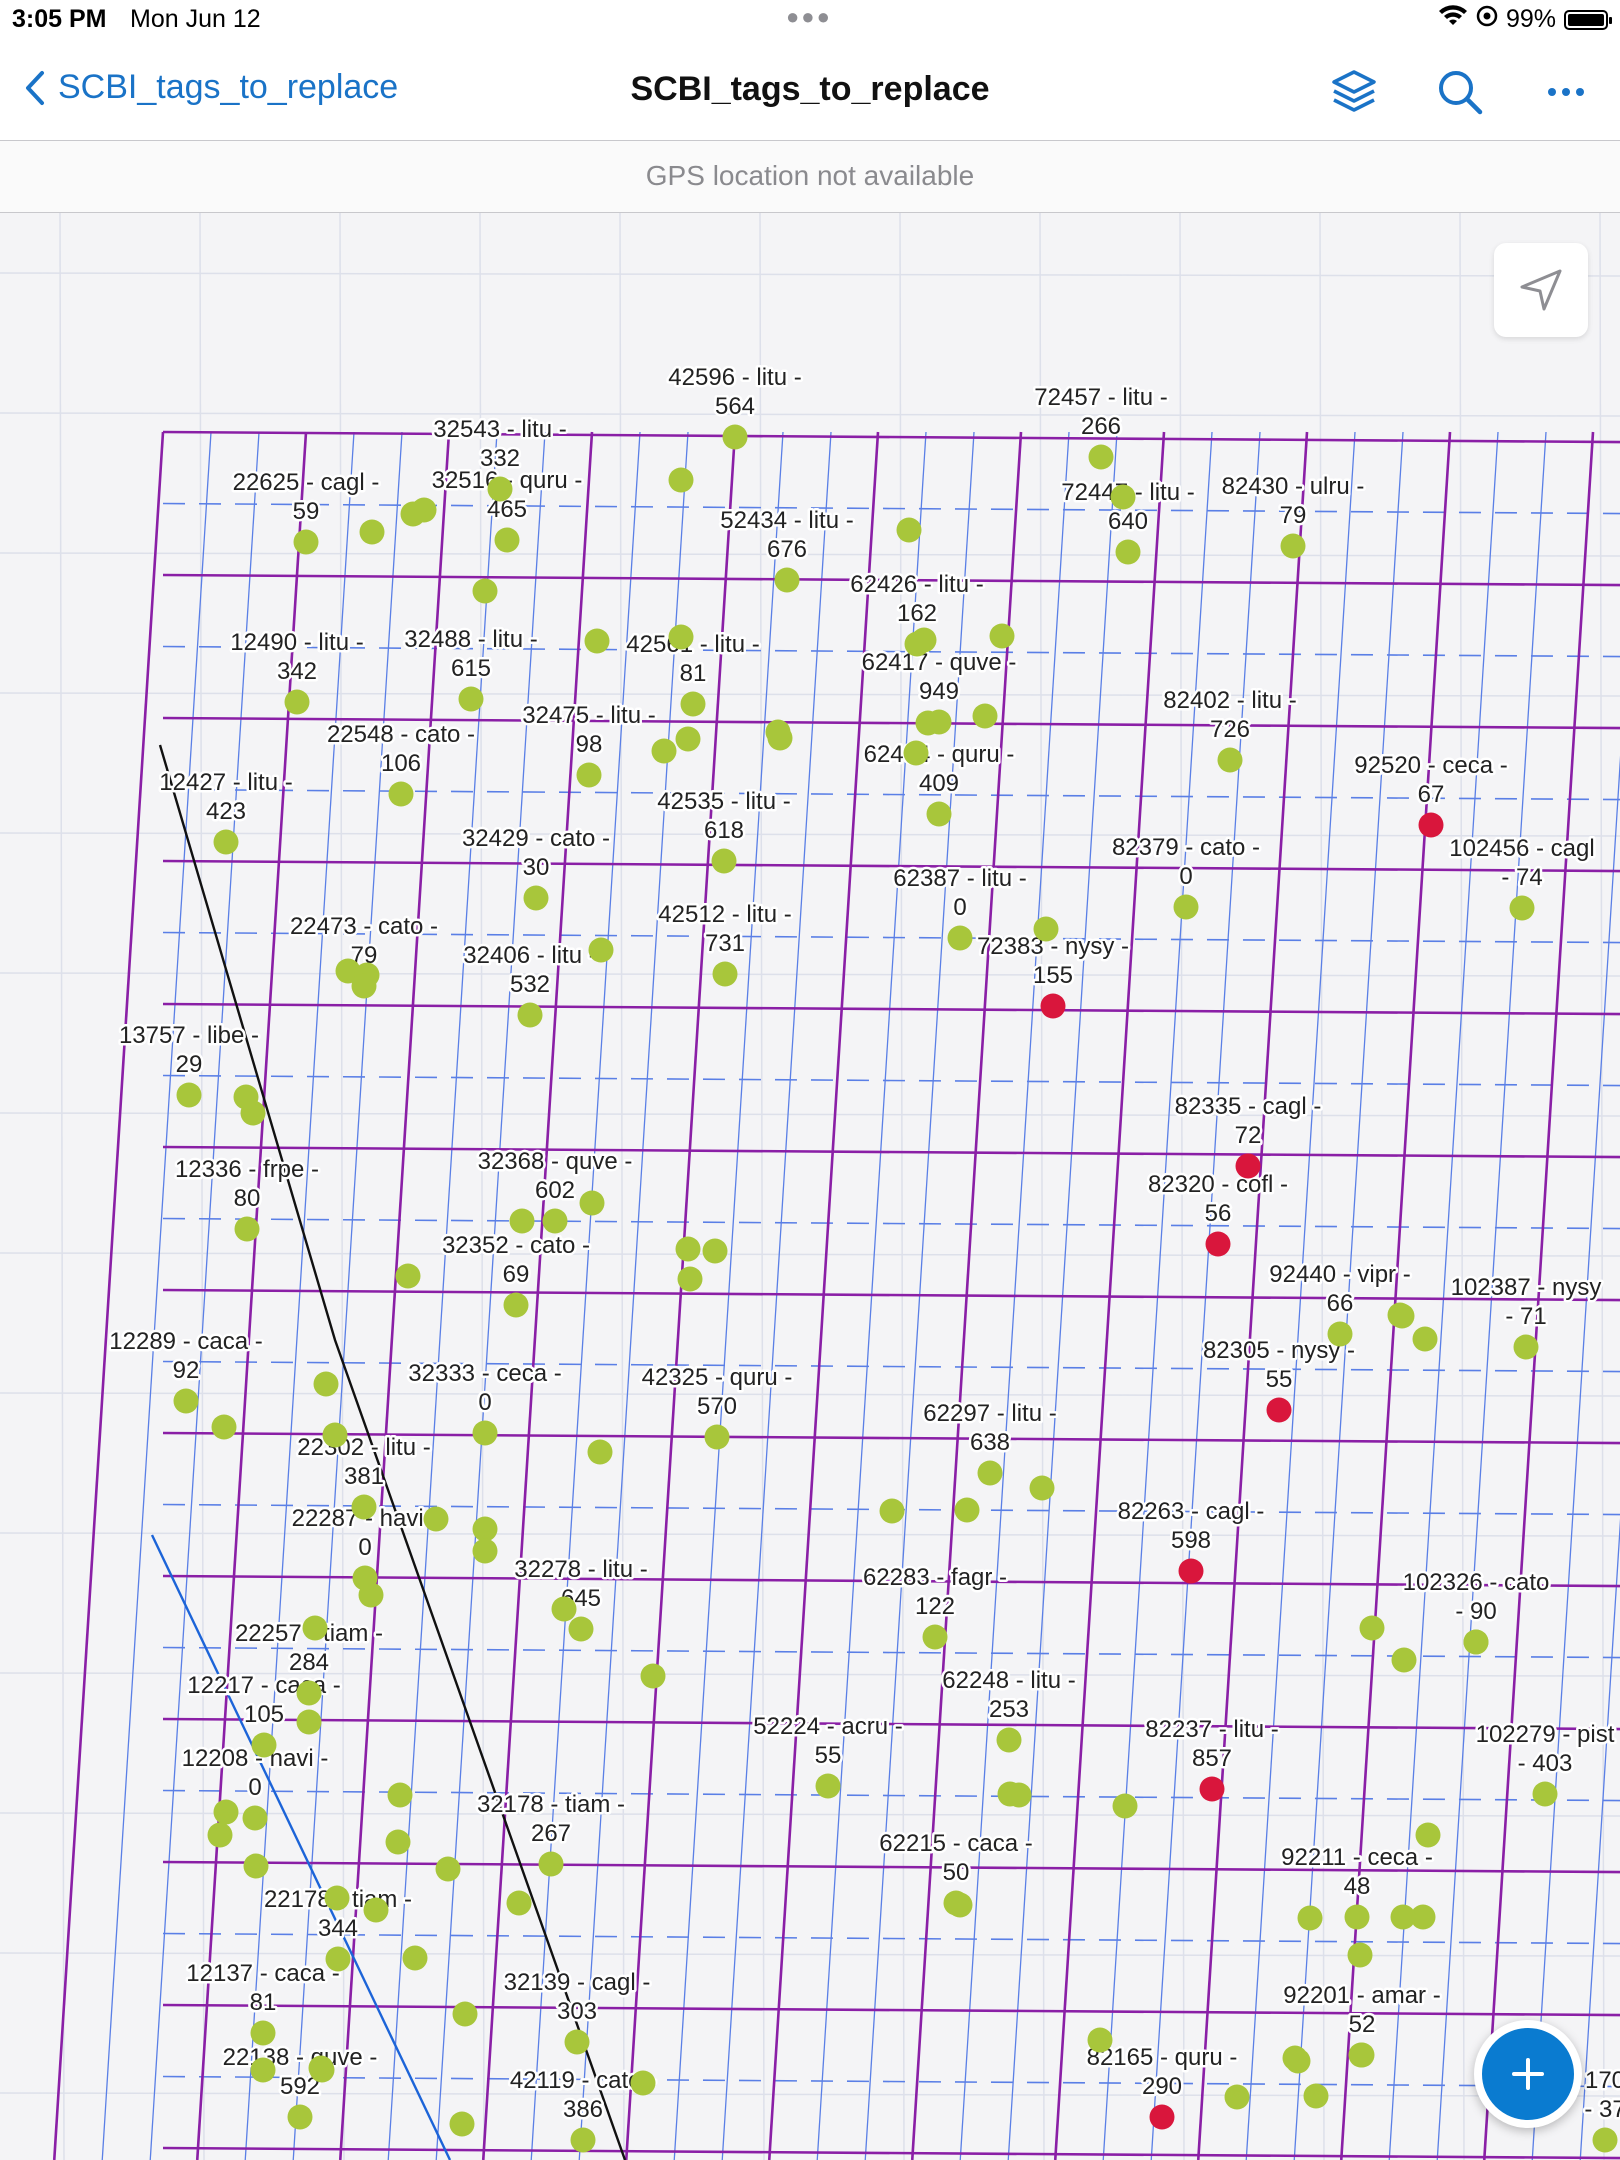  I want to click on back-label: SCBI_tags_to_replace, so click(228, 87).